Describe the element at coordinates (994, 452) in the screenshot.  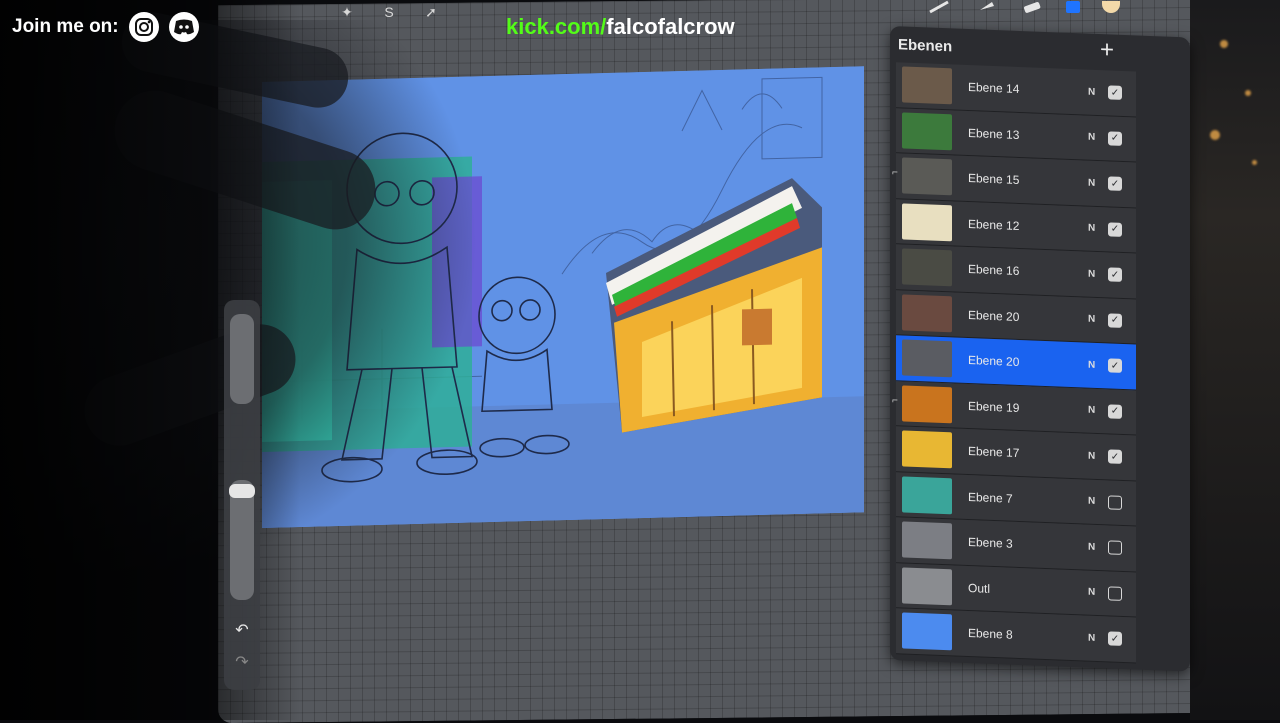
I see `layer-name: Ebene 17` at that location.